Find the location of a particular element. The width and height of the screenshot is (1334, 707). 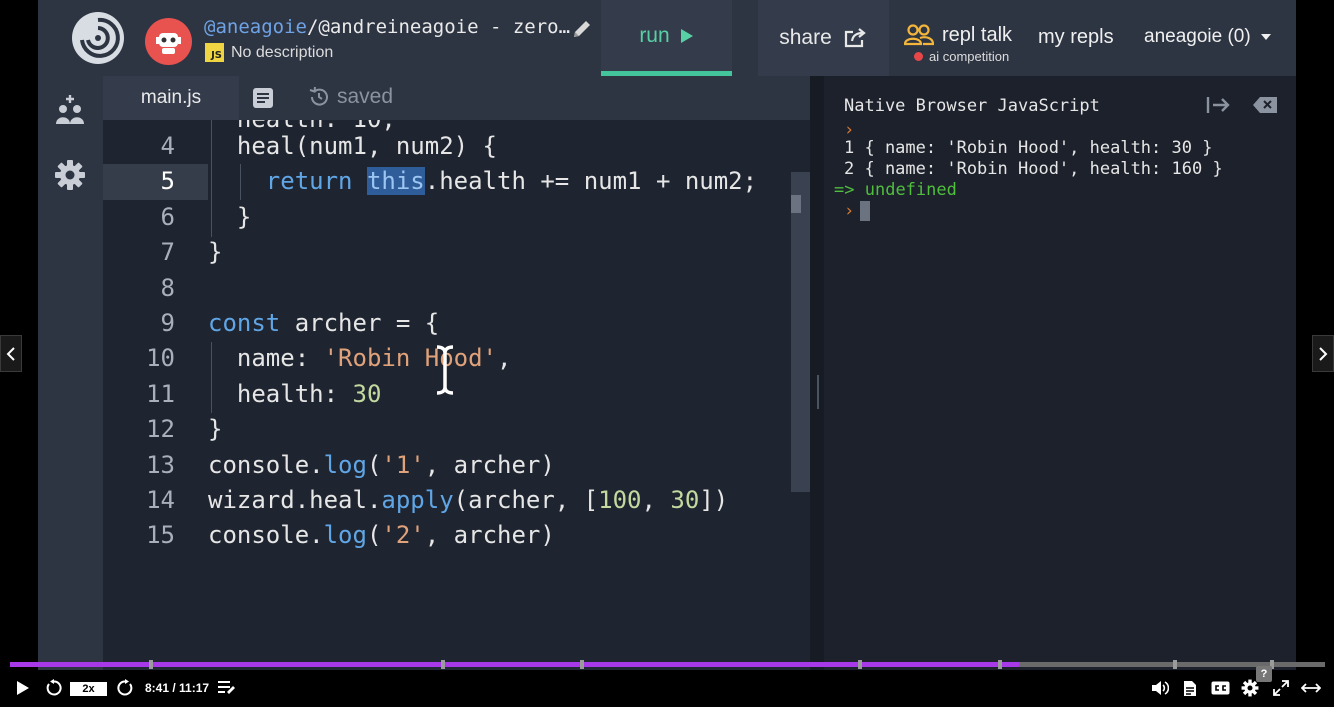

transcript-icon is located at coordinates (1190, 688).